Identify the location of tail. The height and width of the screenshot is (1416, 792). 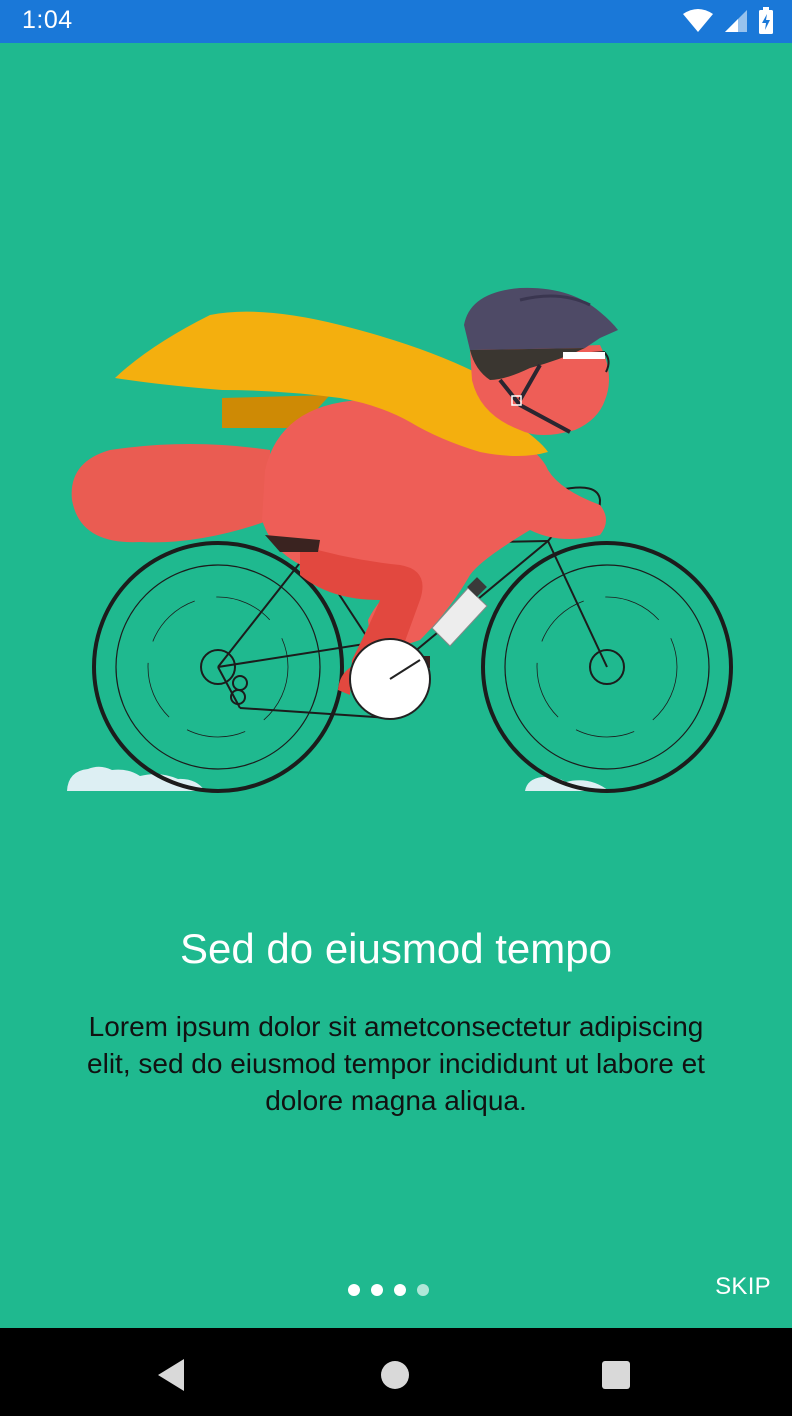
(170, 493).